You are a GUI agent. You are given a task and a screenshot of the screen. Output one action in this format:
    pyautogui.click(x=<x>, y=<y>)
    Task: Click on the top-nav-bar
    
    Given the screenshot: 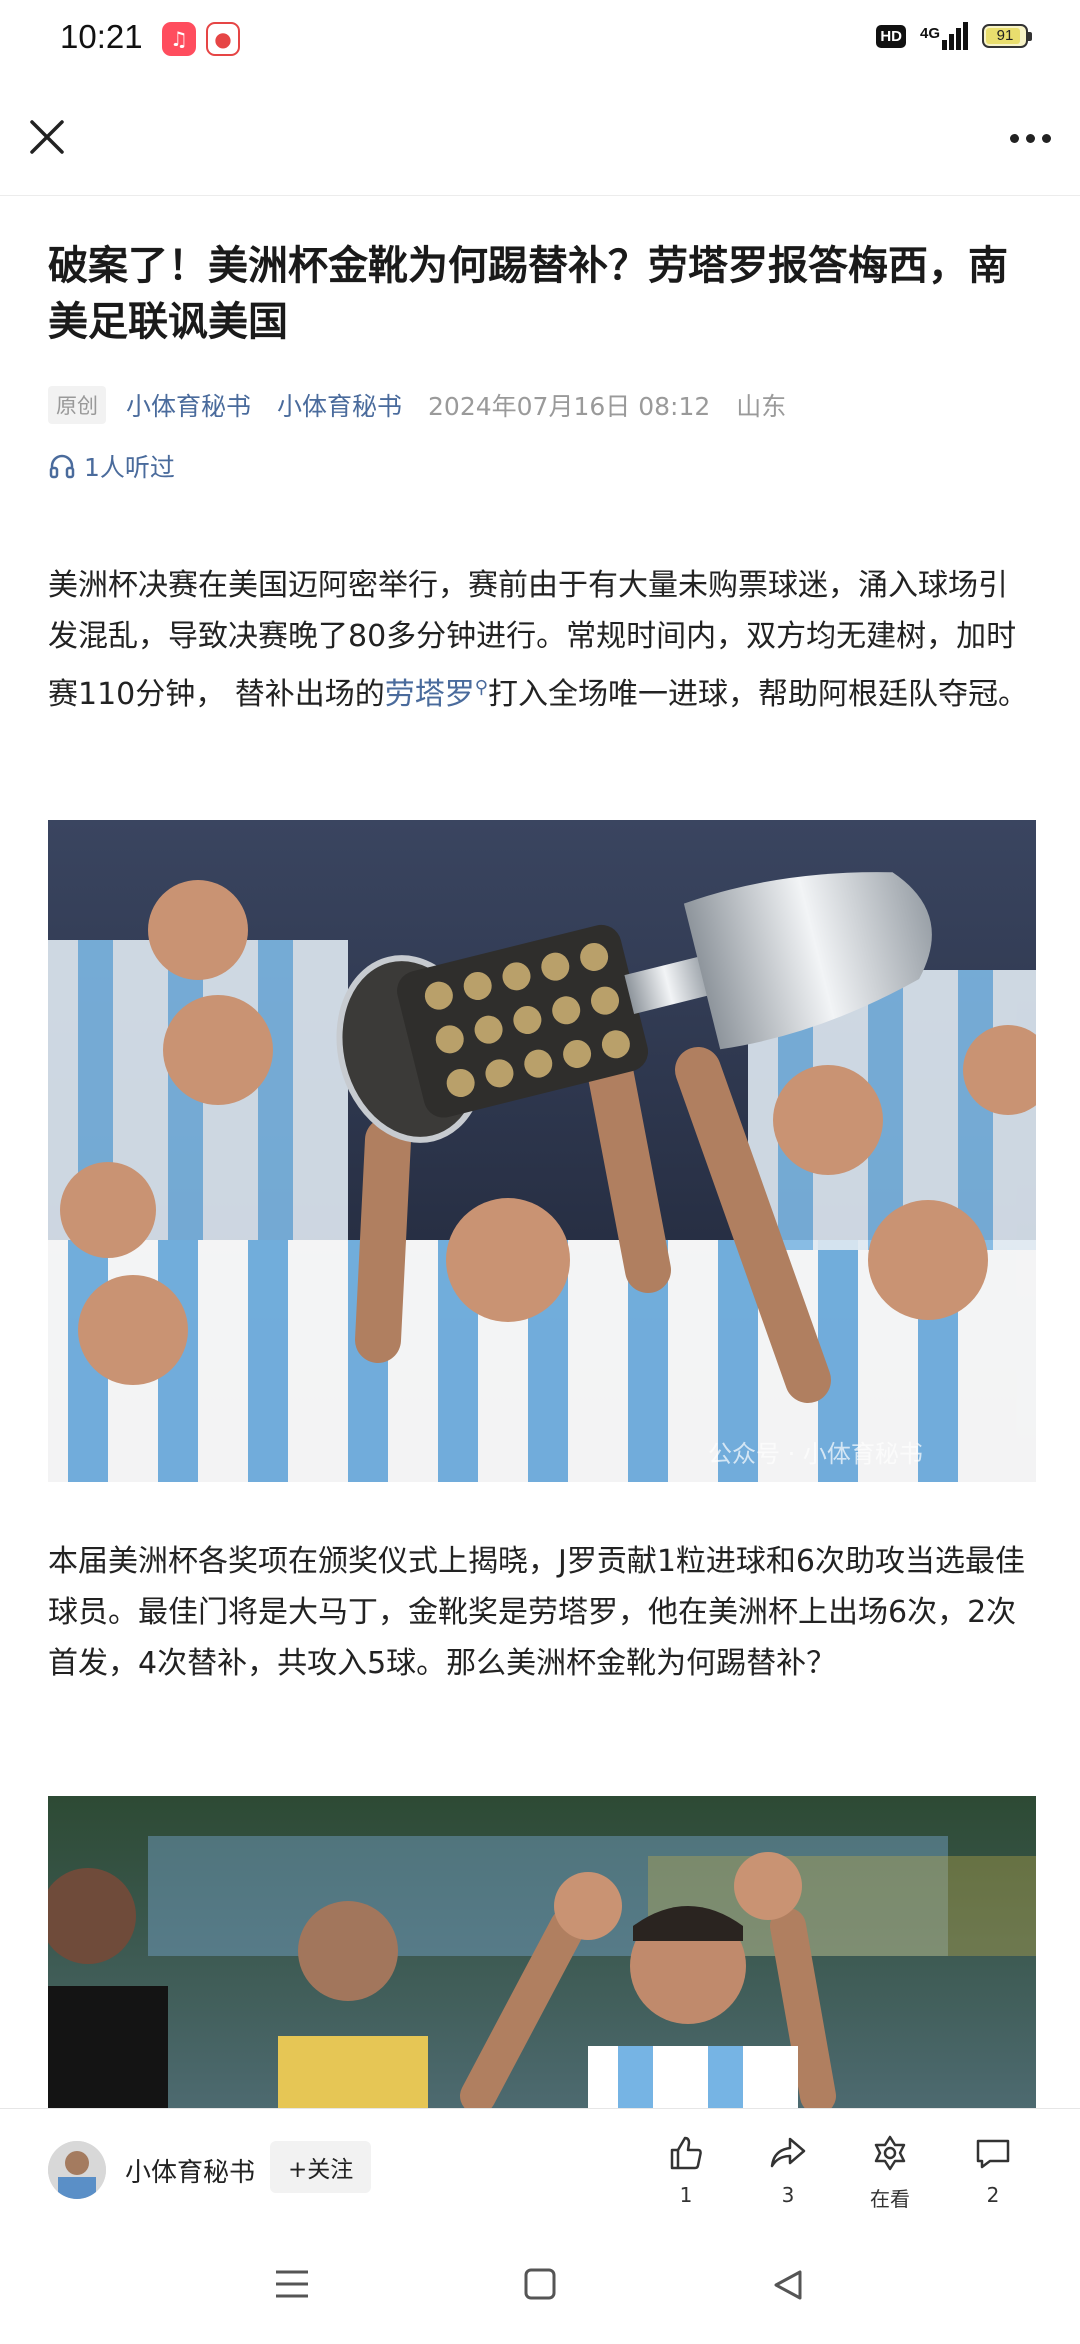 What is the action you would take?
    pyautogui.click(x=540, y=148)
    